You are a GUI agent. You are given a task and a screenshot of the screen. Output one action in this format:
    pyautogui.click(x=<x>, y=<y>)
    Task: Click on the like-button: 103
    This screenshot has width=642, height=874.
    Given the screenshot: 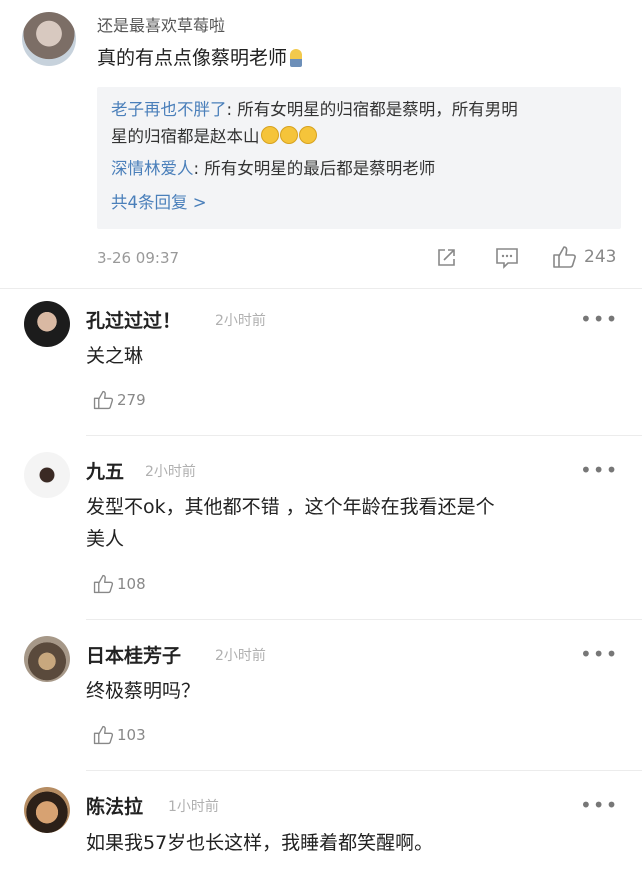 What is the action you would take?
    pyautogui.click(x=119, y=735)
    